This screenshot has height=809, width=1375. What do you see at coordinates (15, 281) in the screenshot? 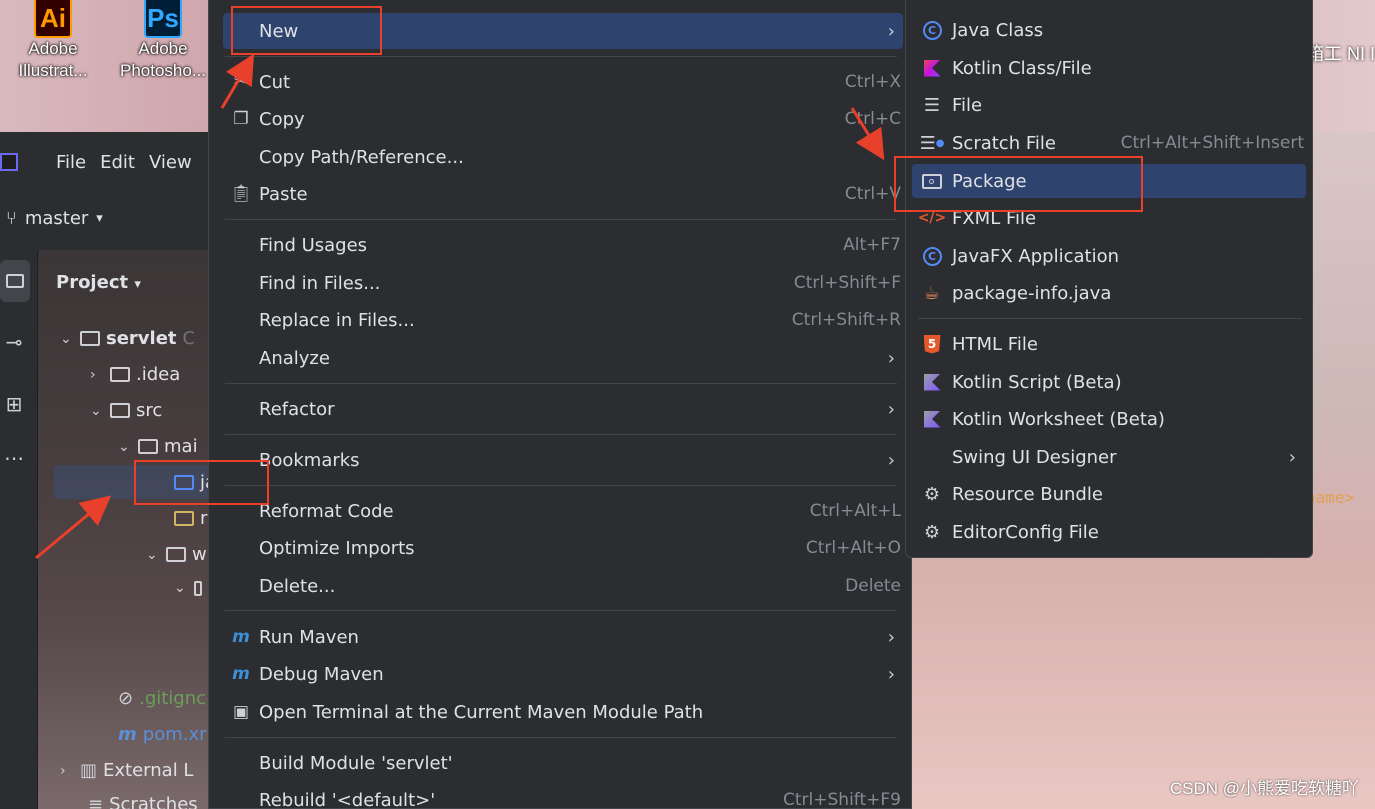
I see `project-tool-button` at bounding box center [15, 281].